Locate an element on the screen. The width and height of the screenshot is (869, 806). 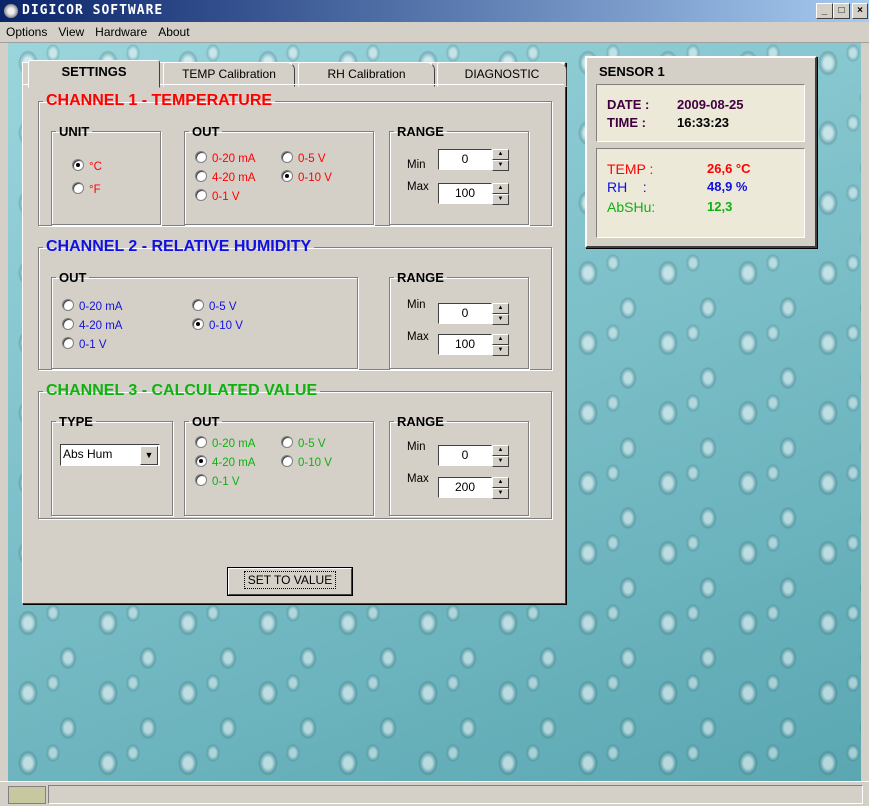
ch1-unit-fahrenheit: °F is located at coordinates (86, 189).